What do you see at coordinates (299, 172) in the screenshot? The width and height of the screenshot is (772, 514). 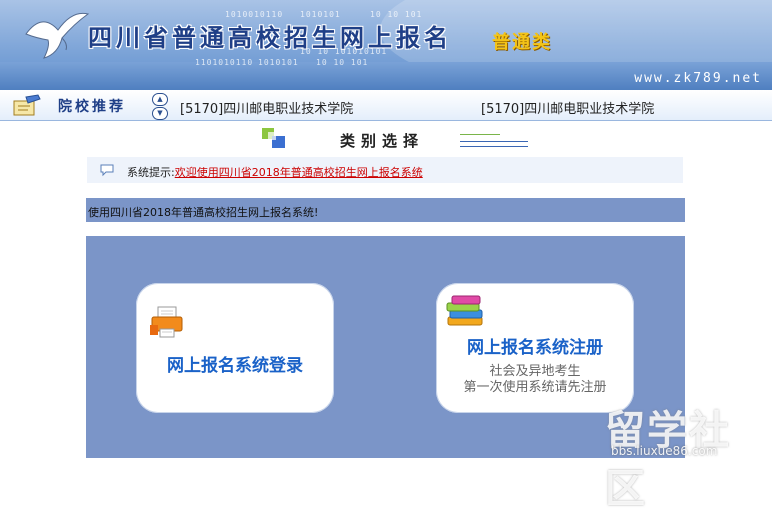 I see `tip-link: 欢迎使用四川省2018年普通高校招生网上报名系统` at bounding box center [299, 172].